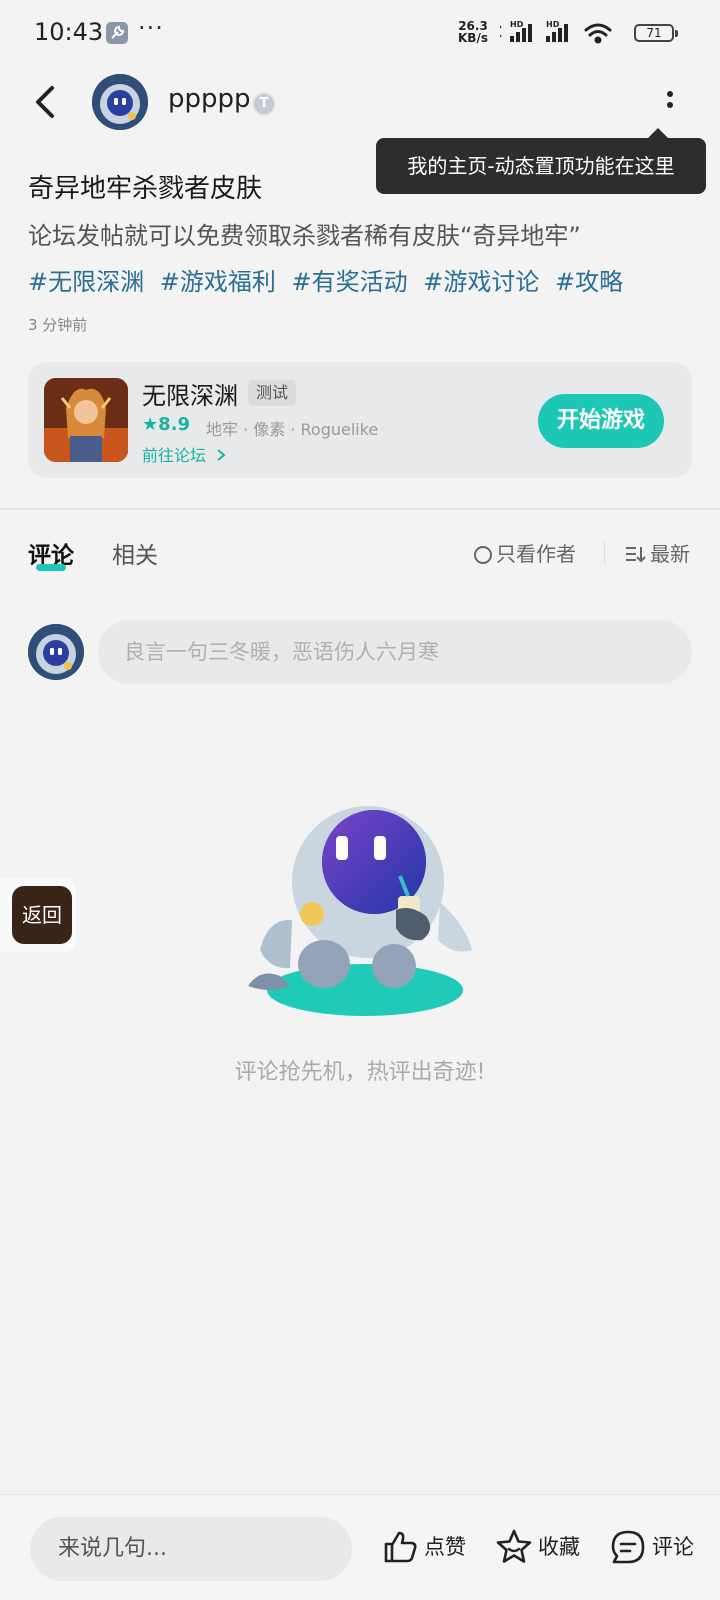 The image size is (720, 1600). Describe the element at coordinates (483, 555) in the screenshot. I see `radio-circle-icon` at that location.